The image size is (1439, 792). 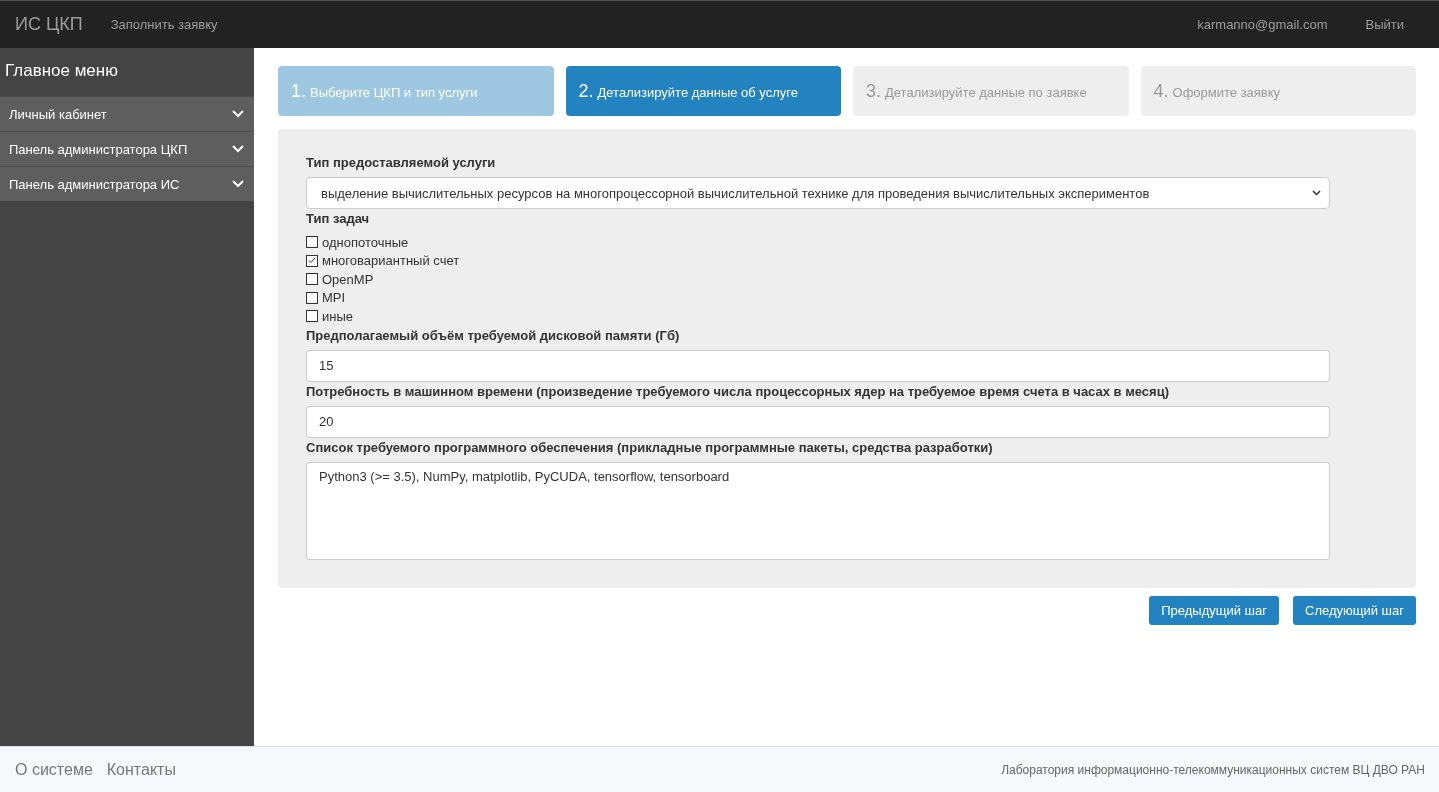 I want to click on step-number: 2., so click(x=586, y=91).